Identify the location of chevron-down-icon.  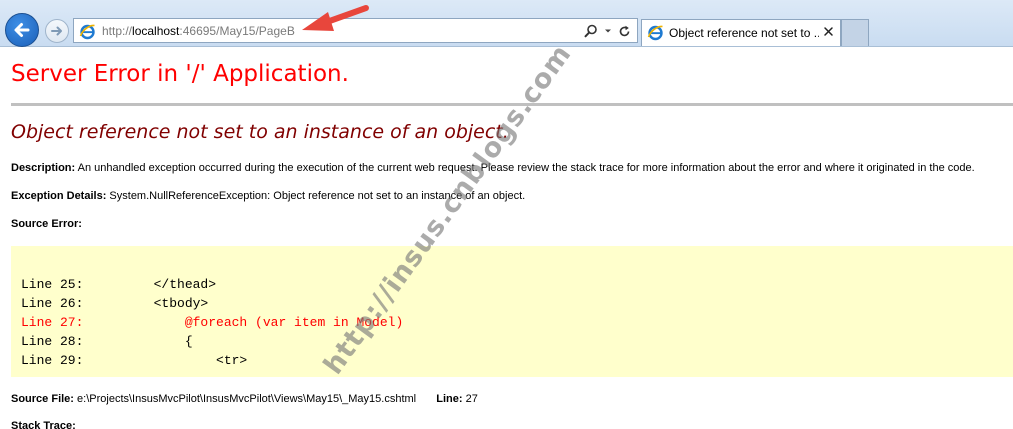
(608, 31).